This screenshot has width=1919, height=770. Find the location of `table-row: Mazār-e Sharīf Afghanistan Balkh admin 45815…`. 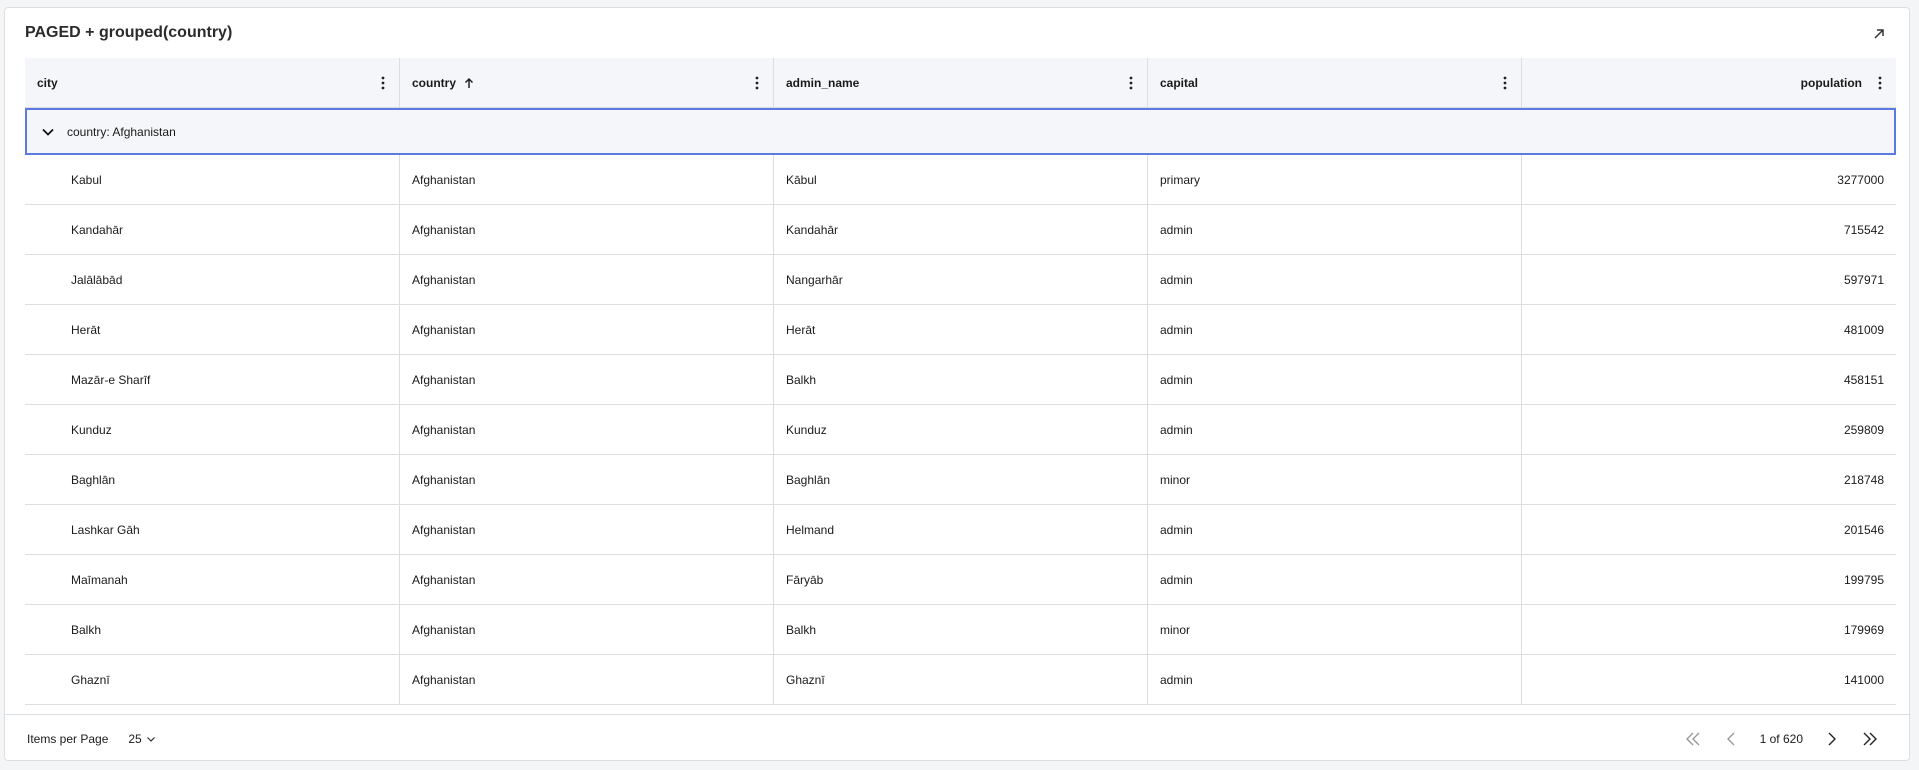

table-row: Mazār-e Sharīf Afghanistan Balkh admin 45815… is located at coordinates (960, 380).